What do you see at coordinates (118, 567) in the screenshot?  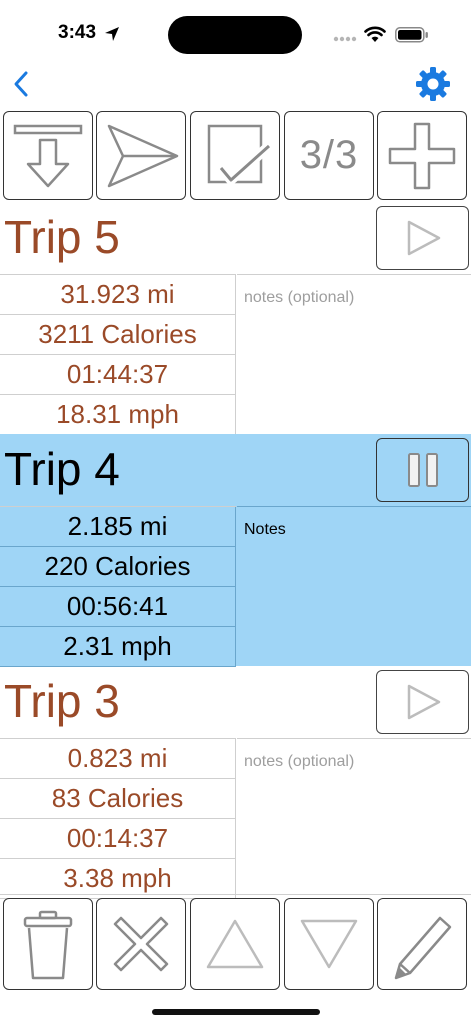 I see `trip-calories: 220 Calories` at bounding box center [118, 567].